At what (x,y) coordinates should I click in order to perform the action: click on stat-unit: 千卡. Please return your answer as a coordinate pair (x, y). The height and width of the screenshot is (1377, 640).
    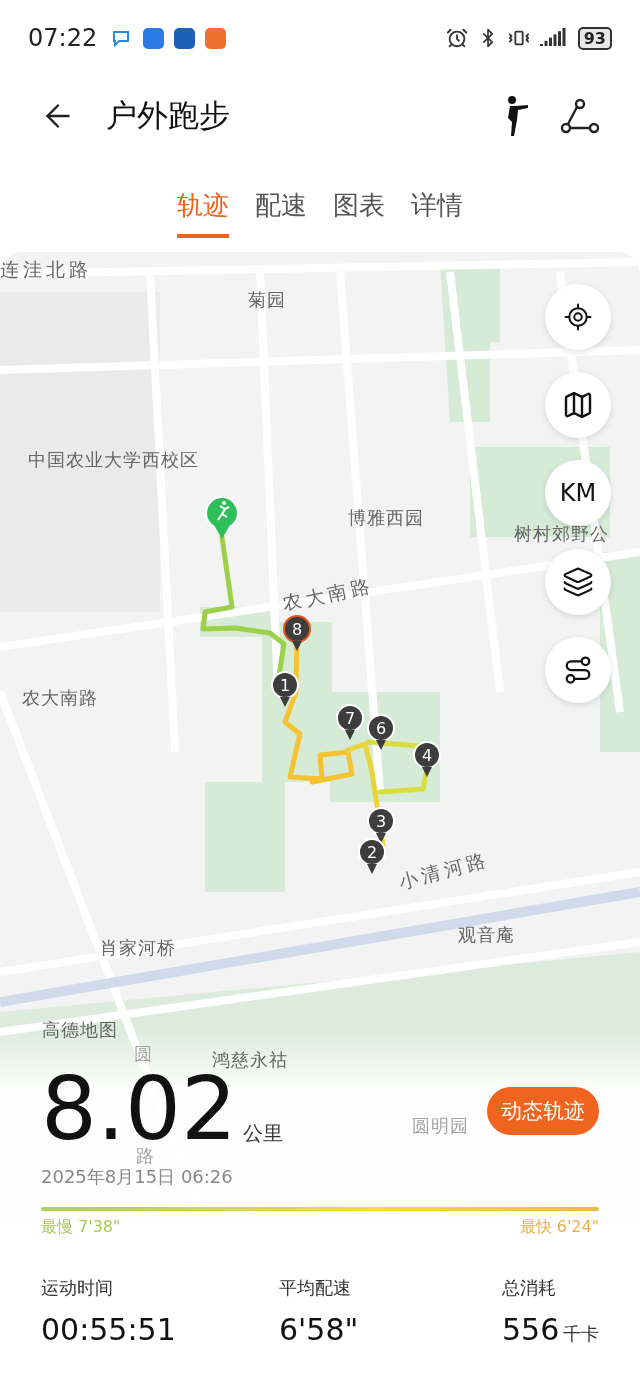
    Looking at the image, I should click on (581, 1334).